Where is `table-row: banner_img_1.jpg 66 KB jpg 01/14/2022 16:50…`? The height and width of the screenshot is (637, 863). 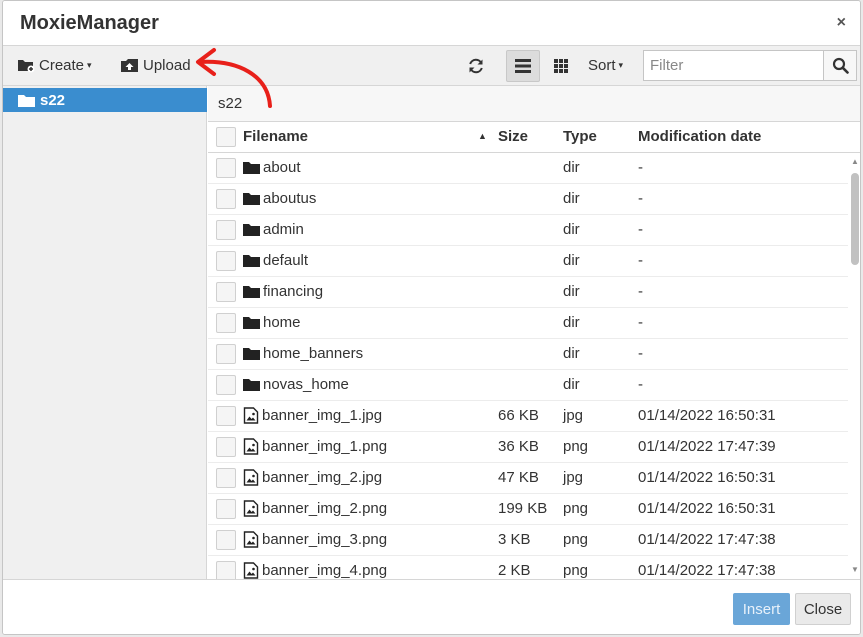 table-row: banner_img_1.jpg 66 KB jpg 01/14/2022 16:50… is located at coordinates (528, 416).